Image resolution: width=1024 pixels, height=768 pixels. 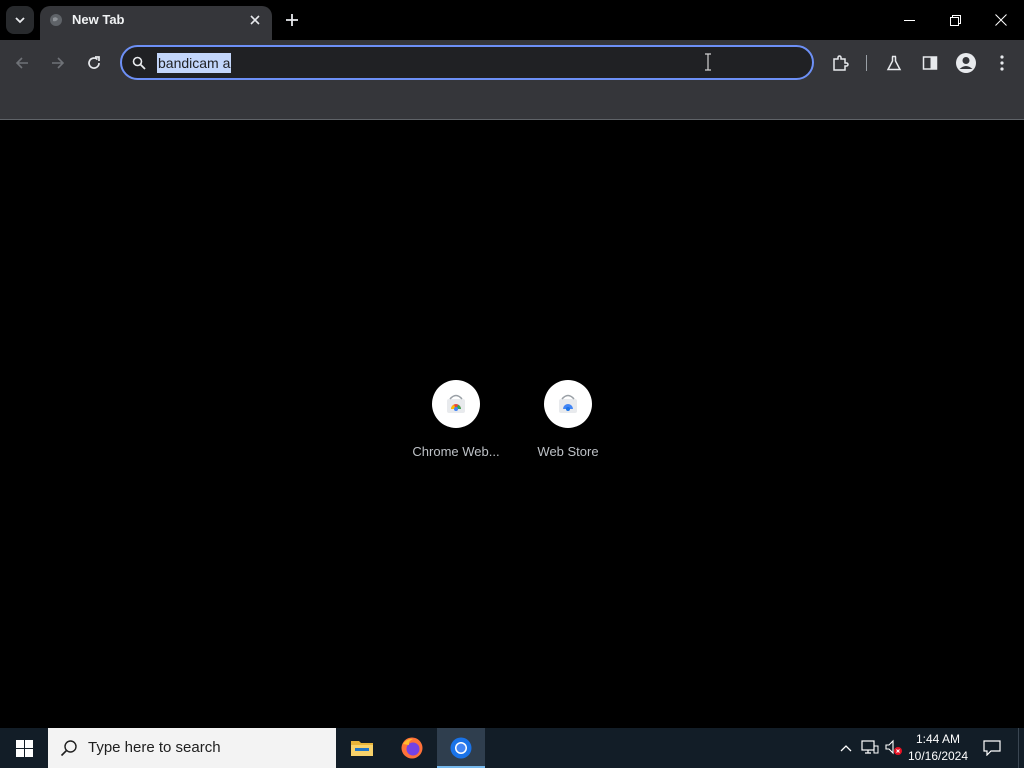 I want to click on plus-icon, so click(x=292, y=20).